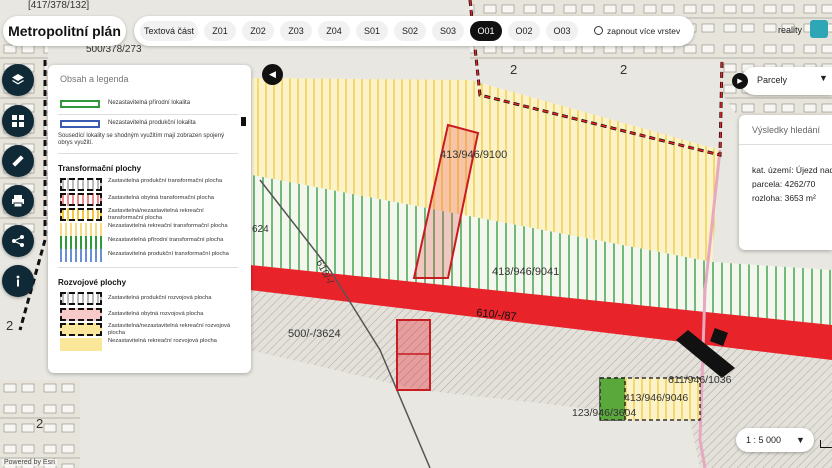 The height and width of the screenshot is (468, 832). Describe the element at coordinates (94, 79) in the screenshot. I see `legend-title: Obsah a legenda` at that location.